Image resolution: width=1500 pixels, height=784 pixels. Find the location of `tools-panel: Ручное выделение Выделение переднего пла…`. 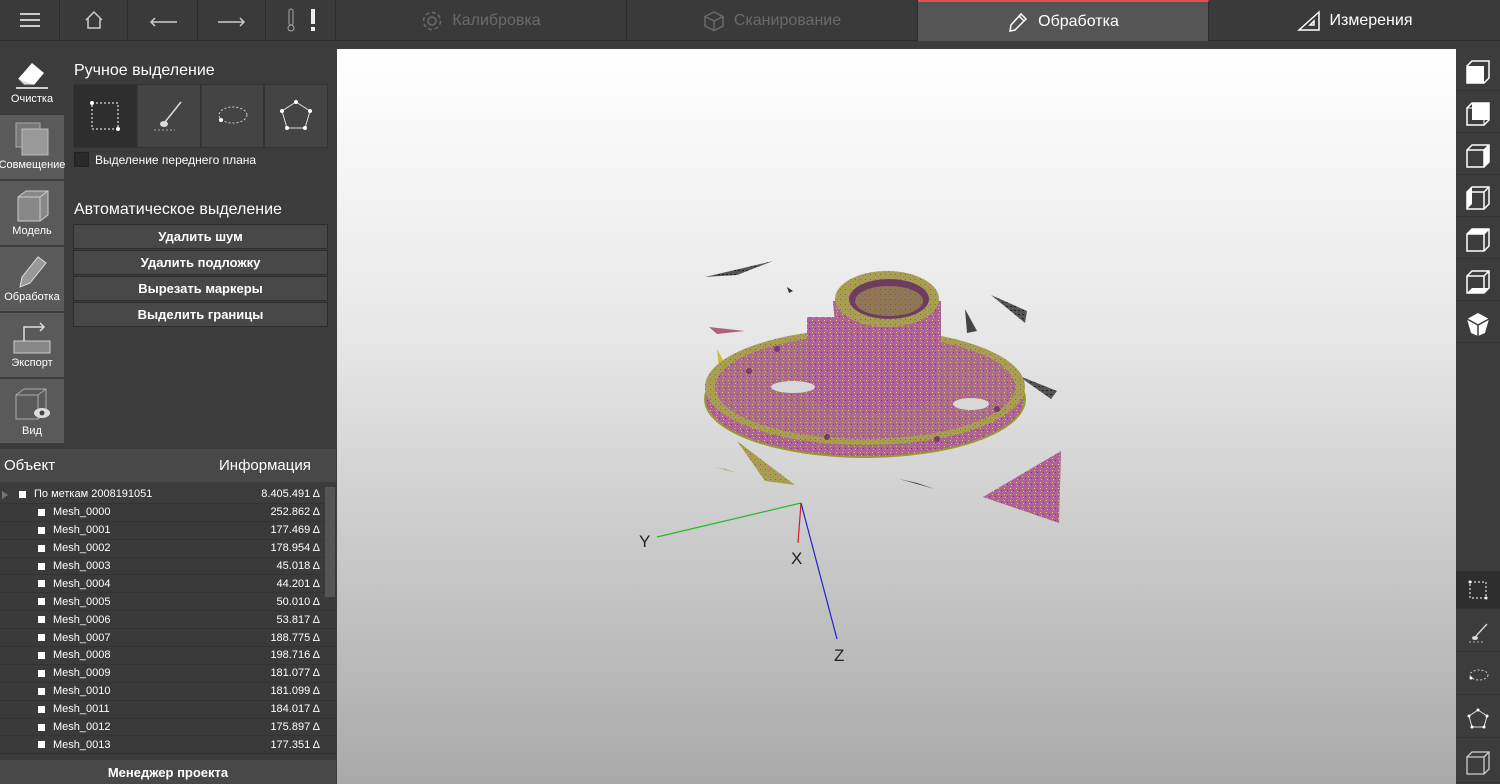

tools-panel: Ручное выделение Выделение переднего пла… is located at coordinates (200, 249).